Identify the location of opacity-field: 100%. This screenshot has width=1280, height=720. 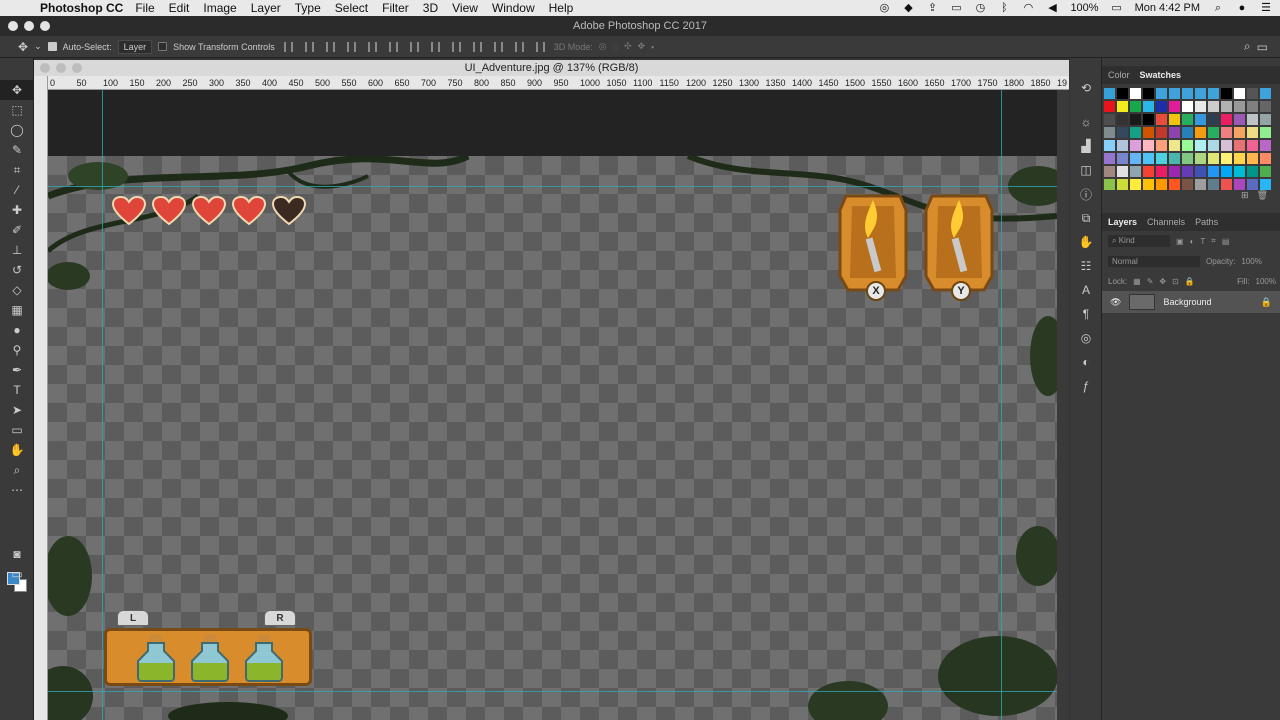
(1251, 261).